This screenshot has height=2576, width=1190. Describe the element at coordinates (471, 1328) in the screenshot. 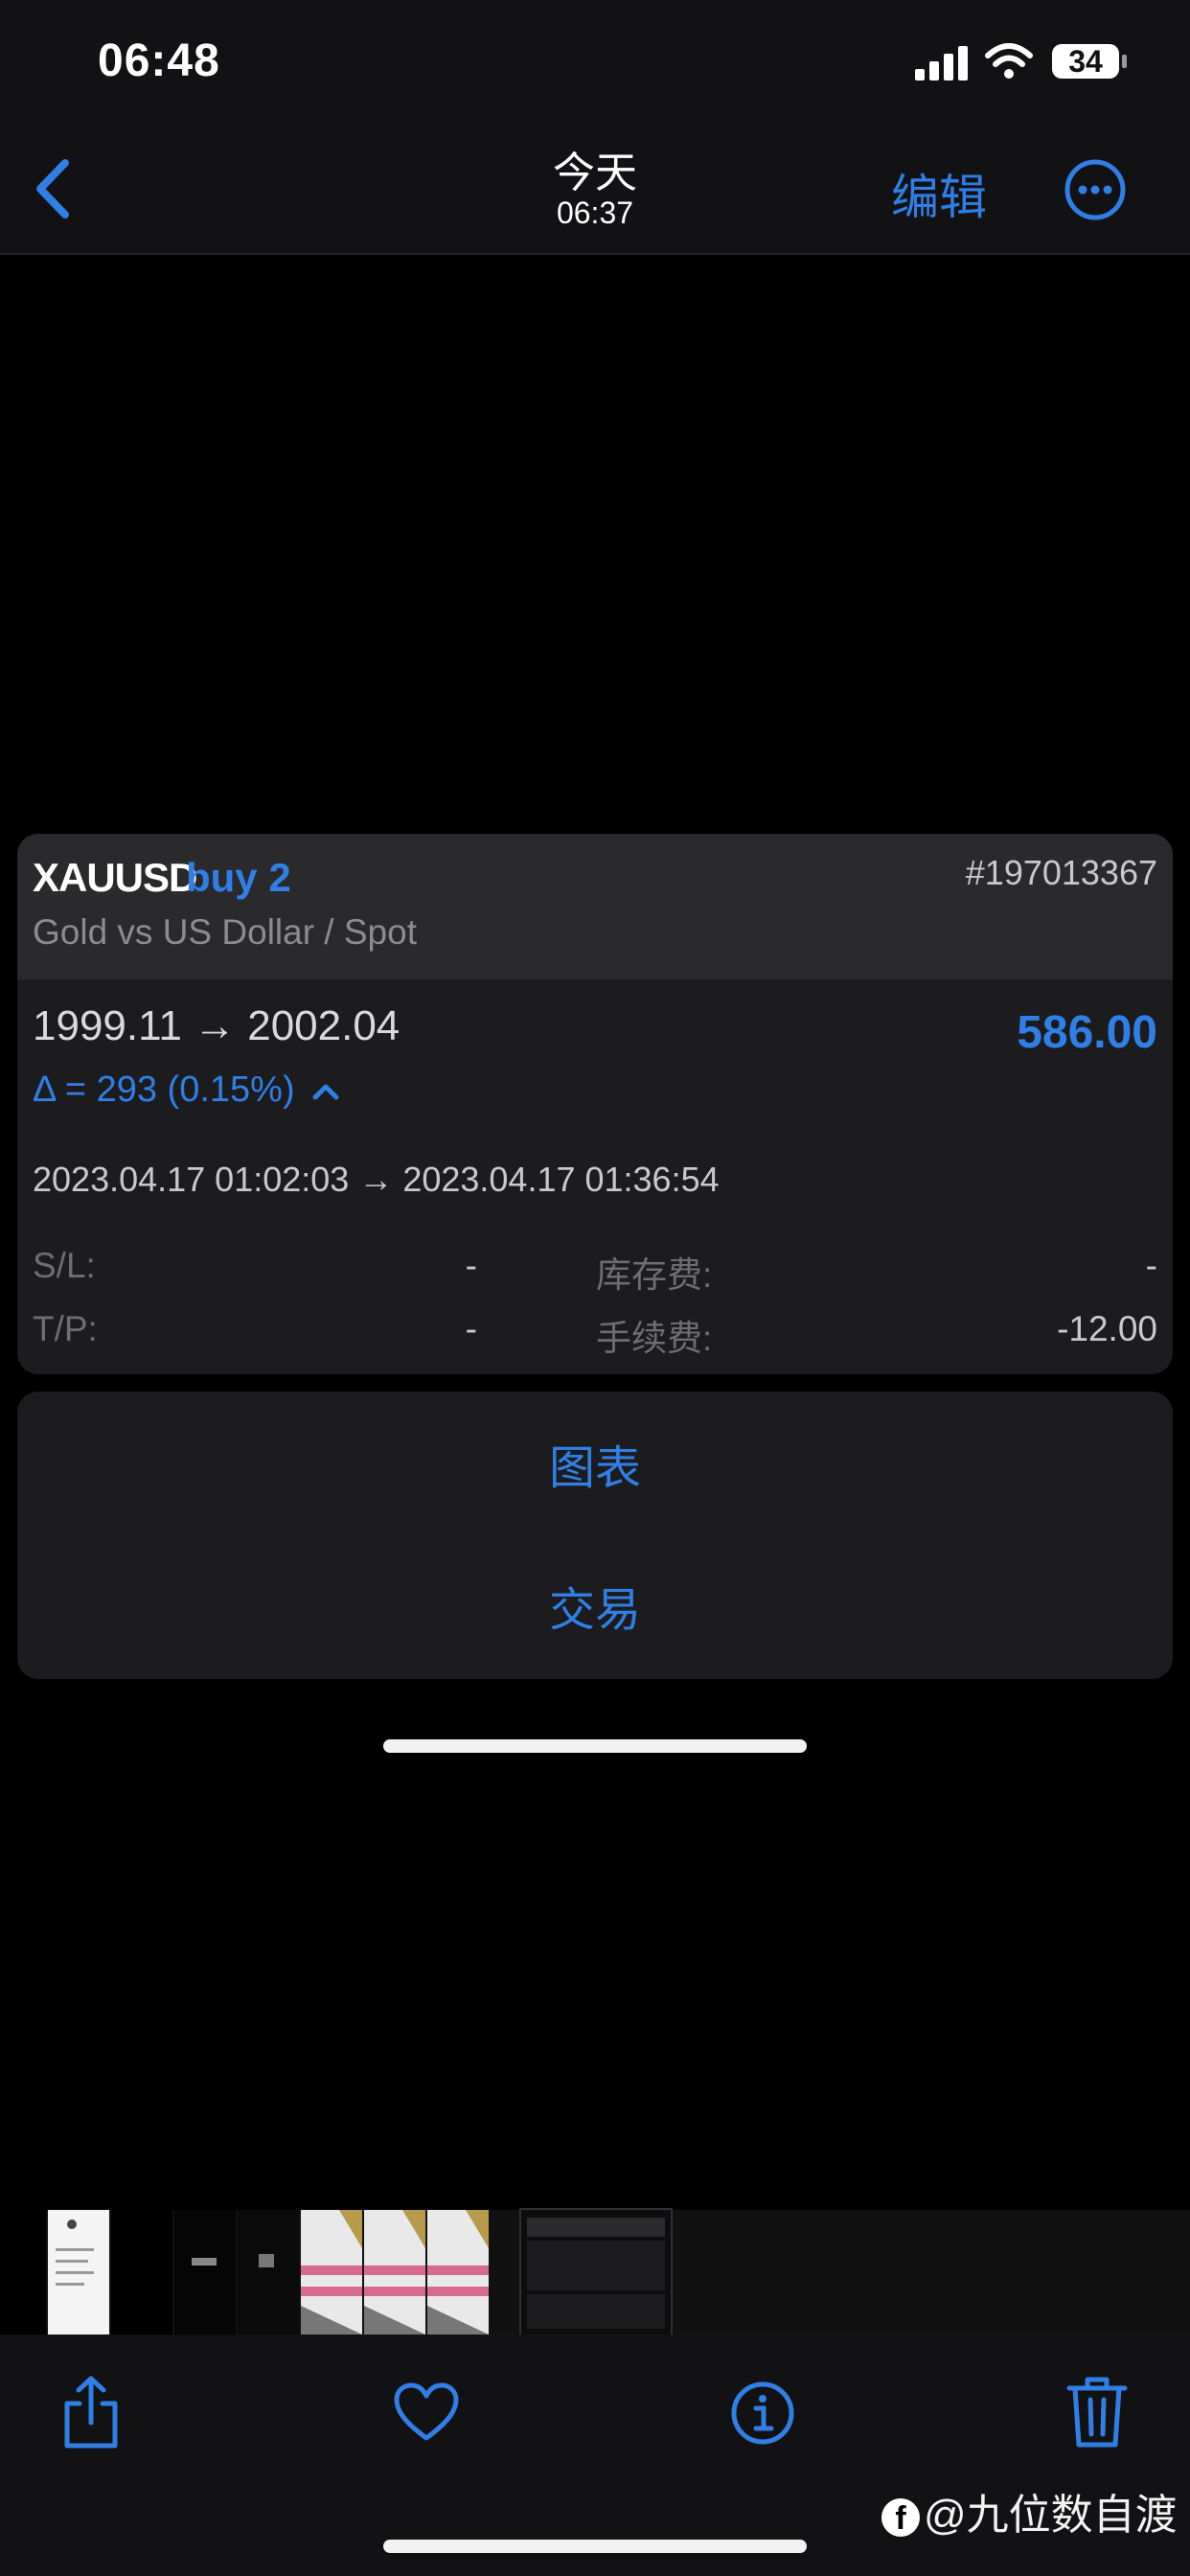

I see `tp-value: -` at that location.